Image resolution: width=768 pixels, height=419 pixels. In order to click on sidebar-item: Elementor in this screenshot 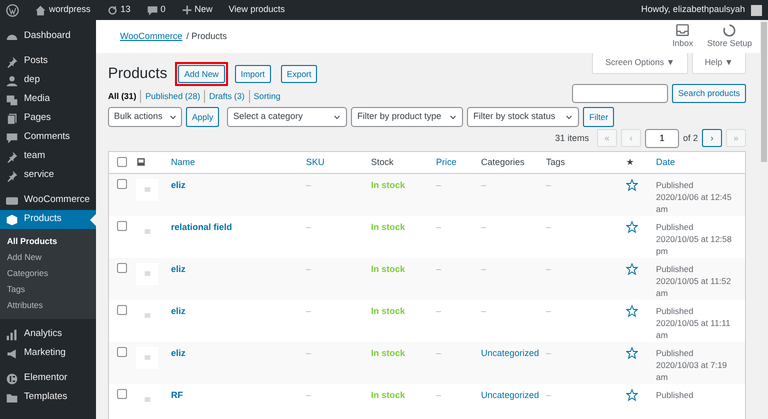, I will do `click(48, 378)`.